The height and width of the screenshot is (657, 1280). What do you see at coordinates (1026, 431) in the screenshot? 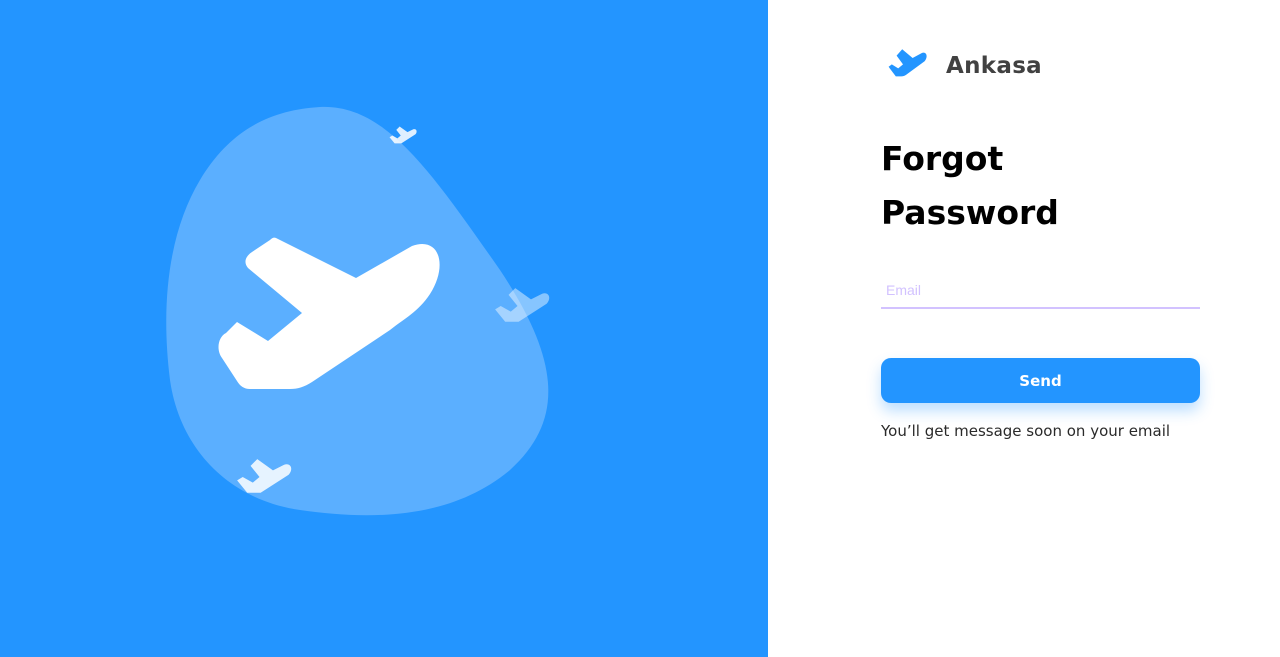
I see `helper-text: You’ll get message soon on your email` at bounding box center [1026, 431].